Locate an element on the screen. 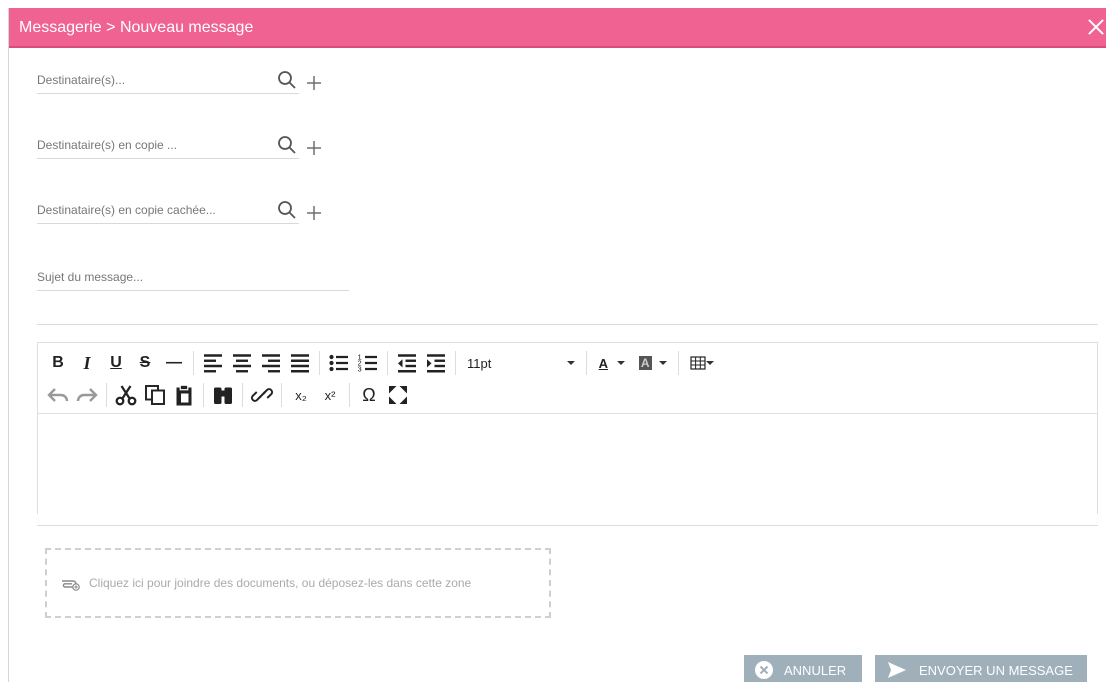 The width and height of the screenshot is (1106, 682). window-title: Messagerie > Nouveau message is located at coordinates (136, 27).